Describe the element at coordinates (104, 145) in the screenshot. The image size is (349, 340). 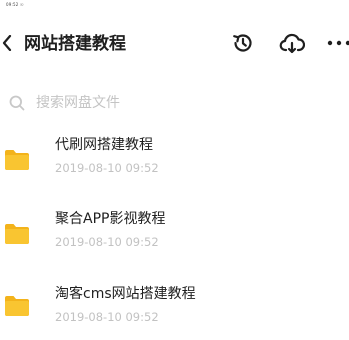
I see `file-name: 代刷网搭建教程` at that location.